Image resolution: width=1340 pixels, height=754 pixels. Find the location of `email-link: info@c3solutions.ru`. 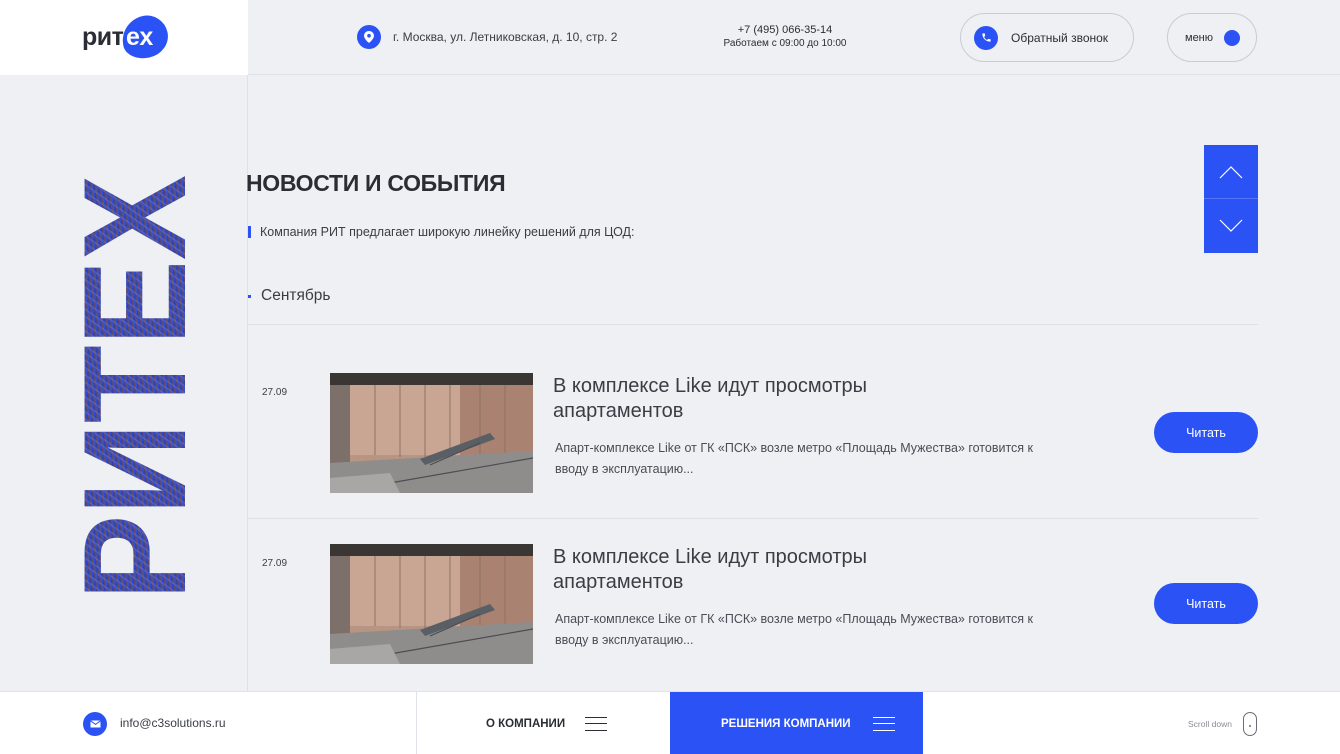

email-link: info@c3solutions.ru is located at coordinates (173, 723).